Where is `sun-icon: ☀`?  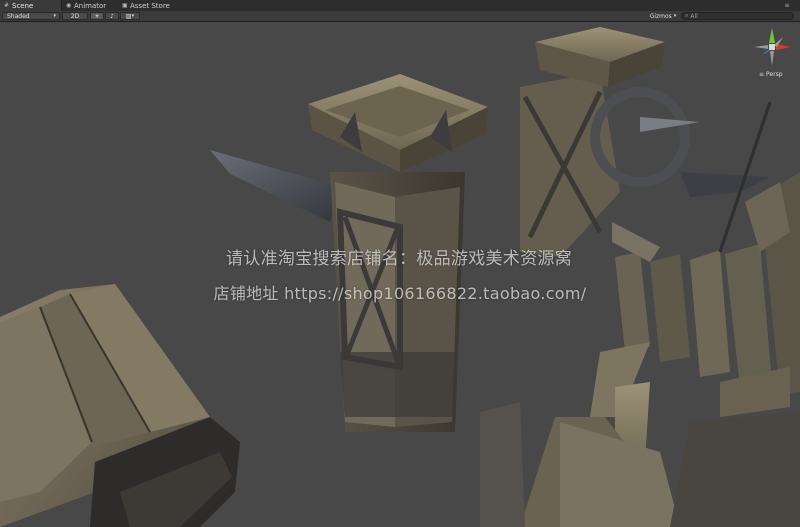
sun-icon: ☀ is located at coordinates (97, 16).